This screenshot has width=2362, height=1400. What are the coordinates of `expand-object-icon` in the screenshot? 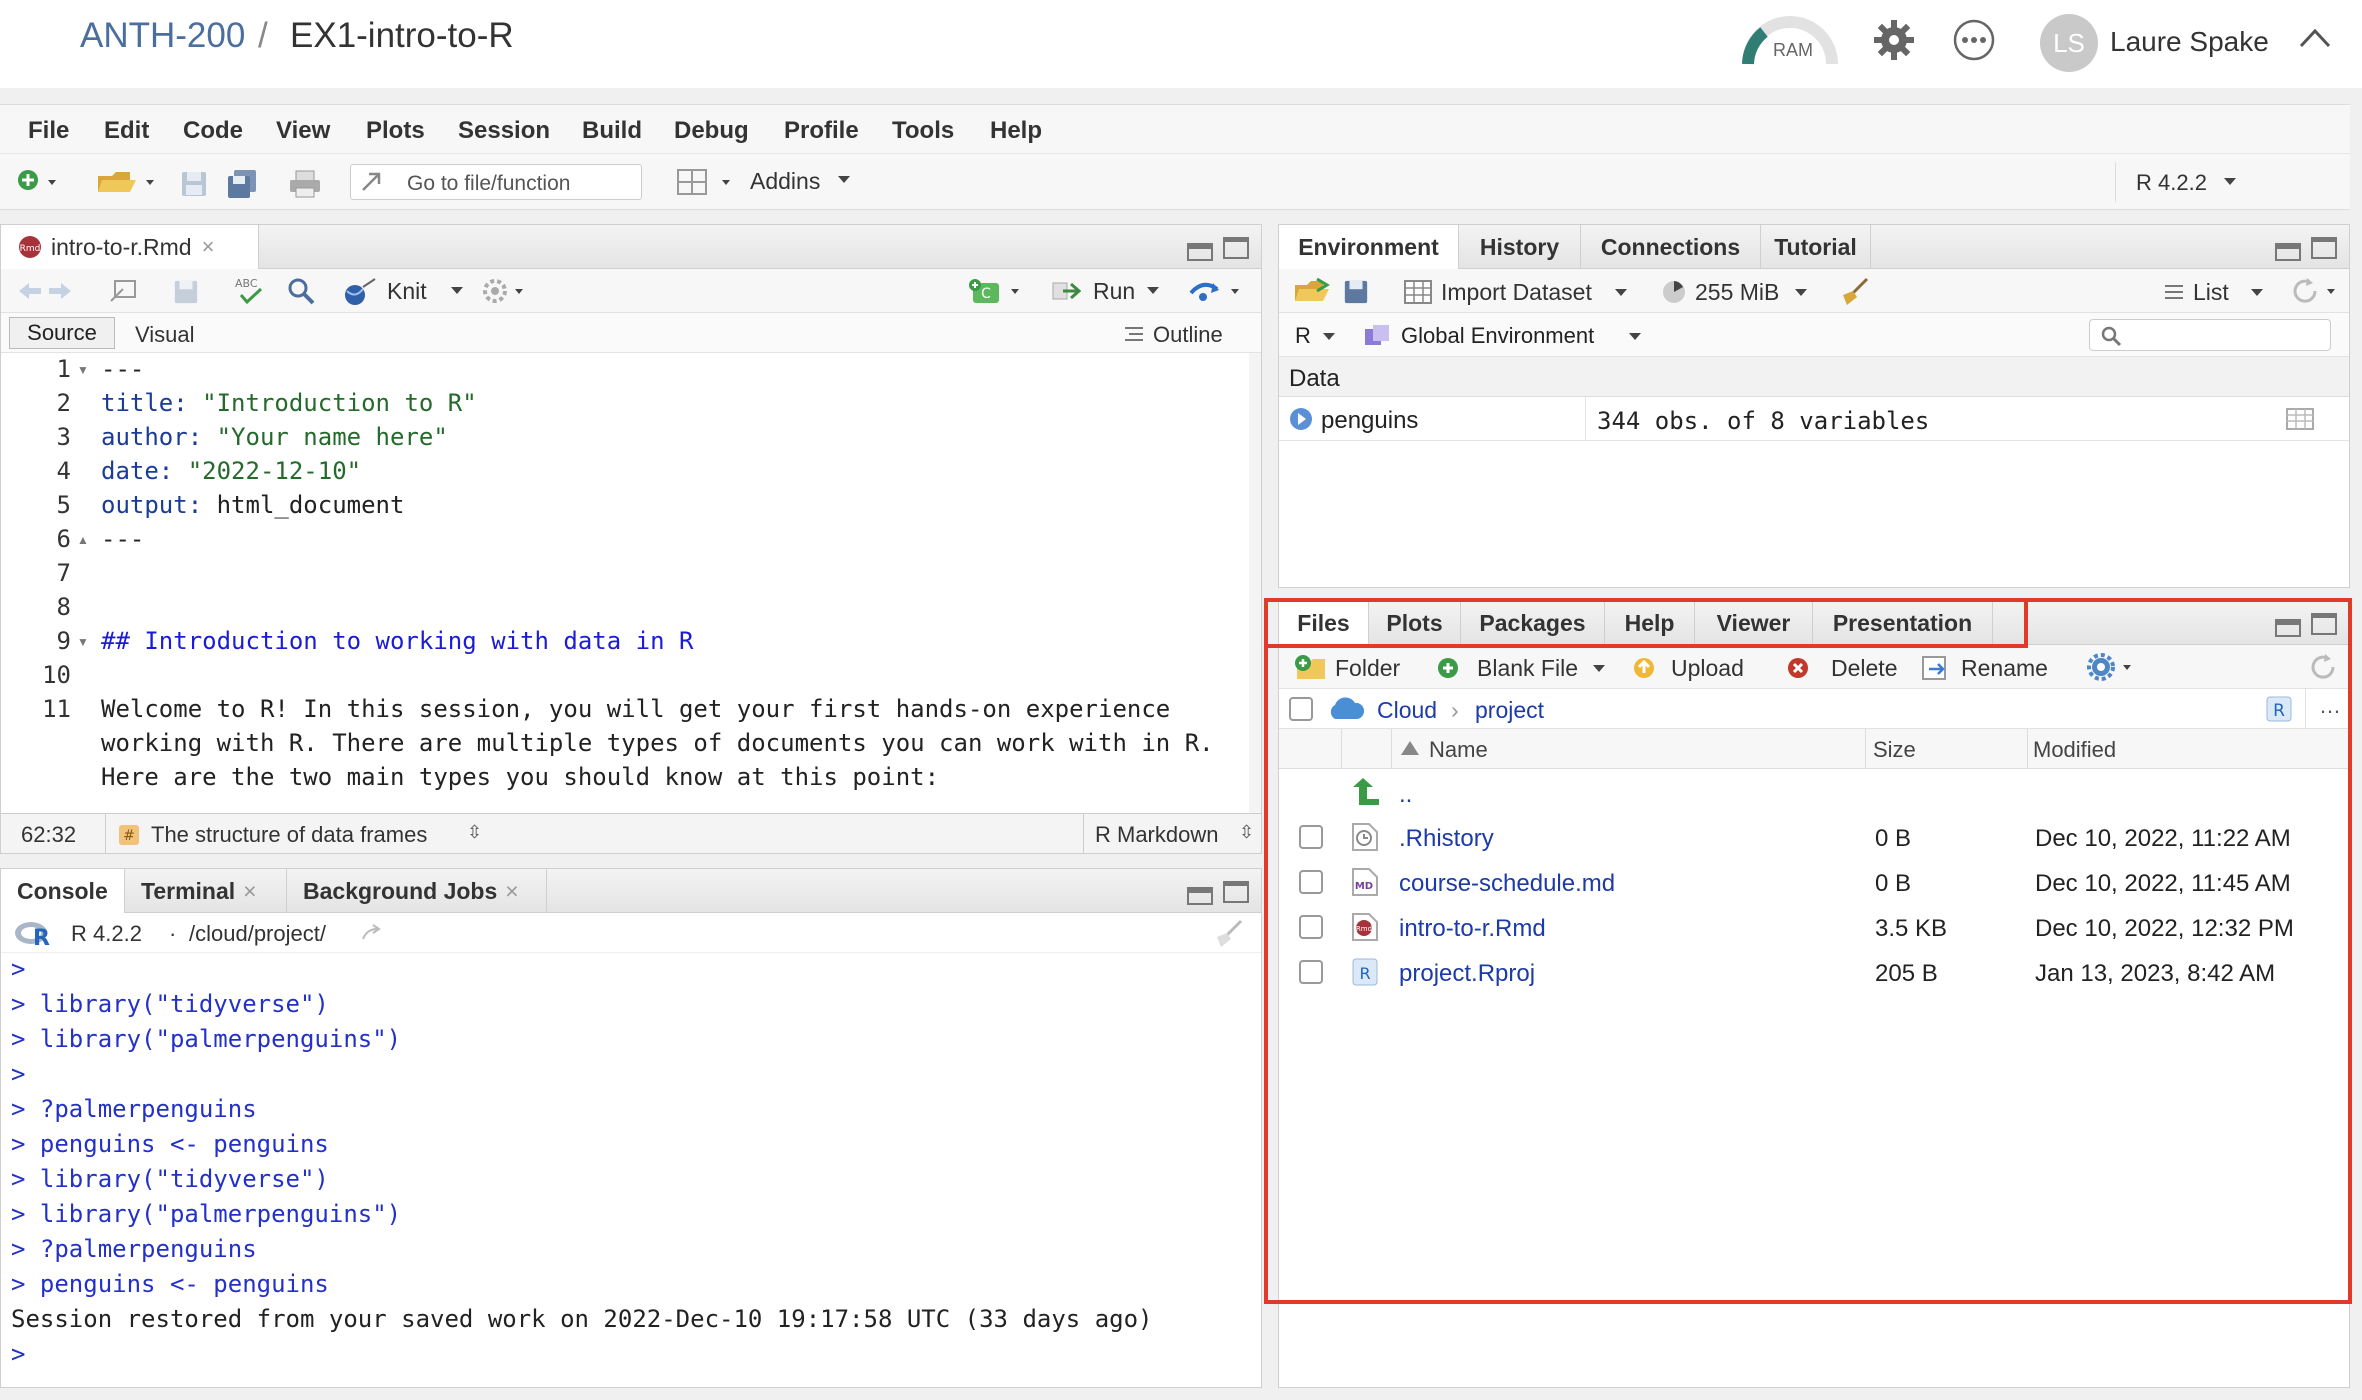 It's located at (1301, 419).